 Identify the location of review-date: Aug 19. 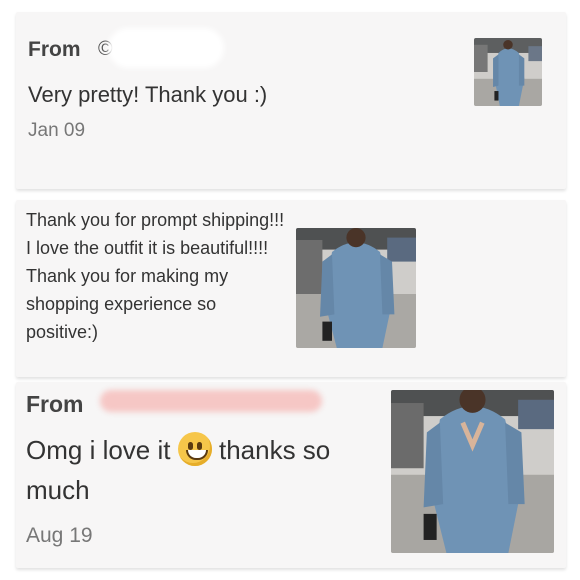
(59, 535).